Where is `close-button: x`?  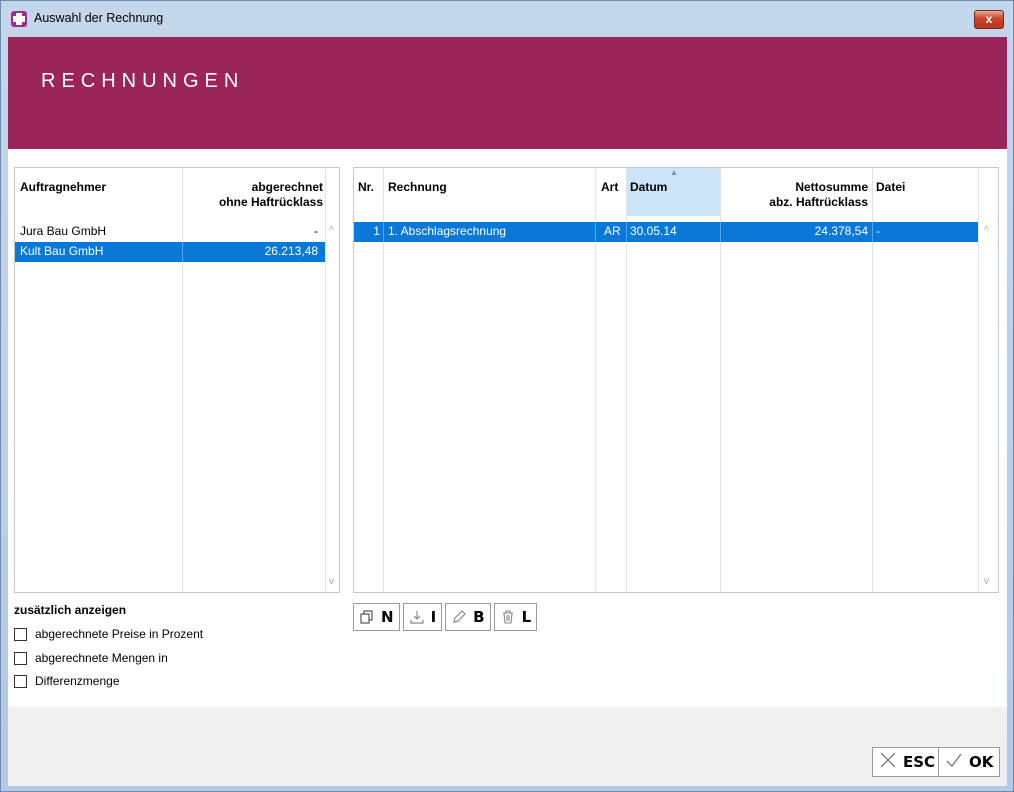 close-button: x is located at coordinates (989, 19).